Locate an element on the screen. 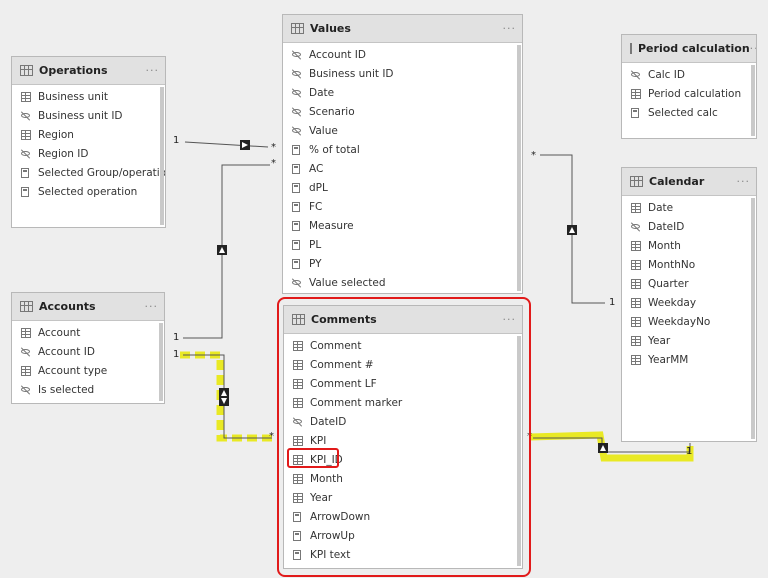 Image resolution: width=768 pixels, height=578 pixels. field-label: Region is located at coordinates (56, 134).